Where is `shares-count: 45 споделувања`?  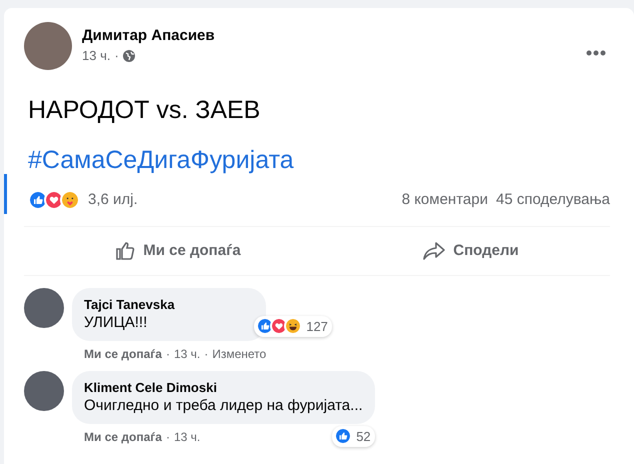 shares-count: 45 споделувања is located at coordinates (553, 200).